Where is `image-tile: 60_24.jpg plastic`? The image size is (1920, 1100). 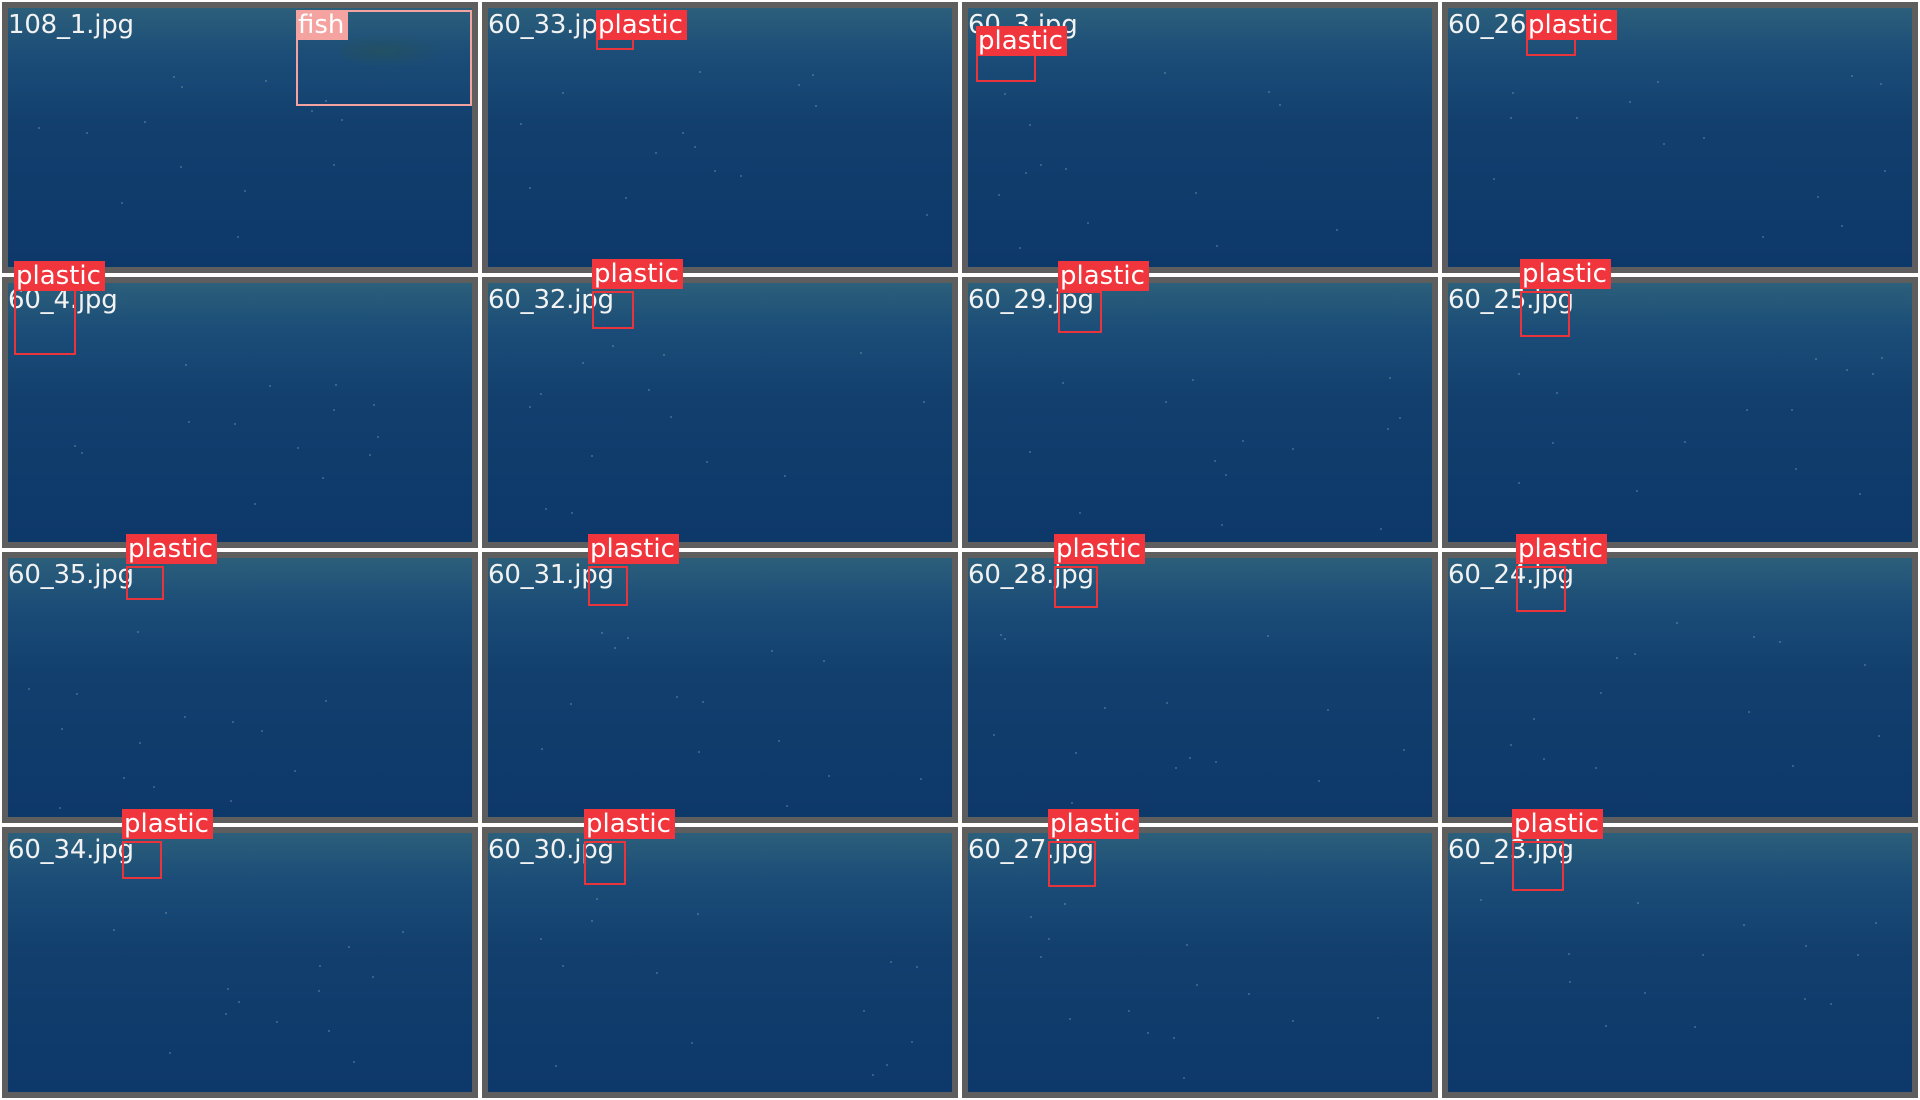
image-tile: 60_24.jpg plastic is located at coordinates (1680, 678).